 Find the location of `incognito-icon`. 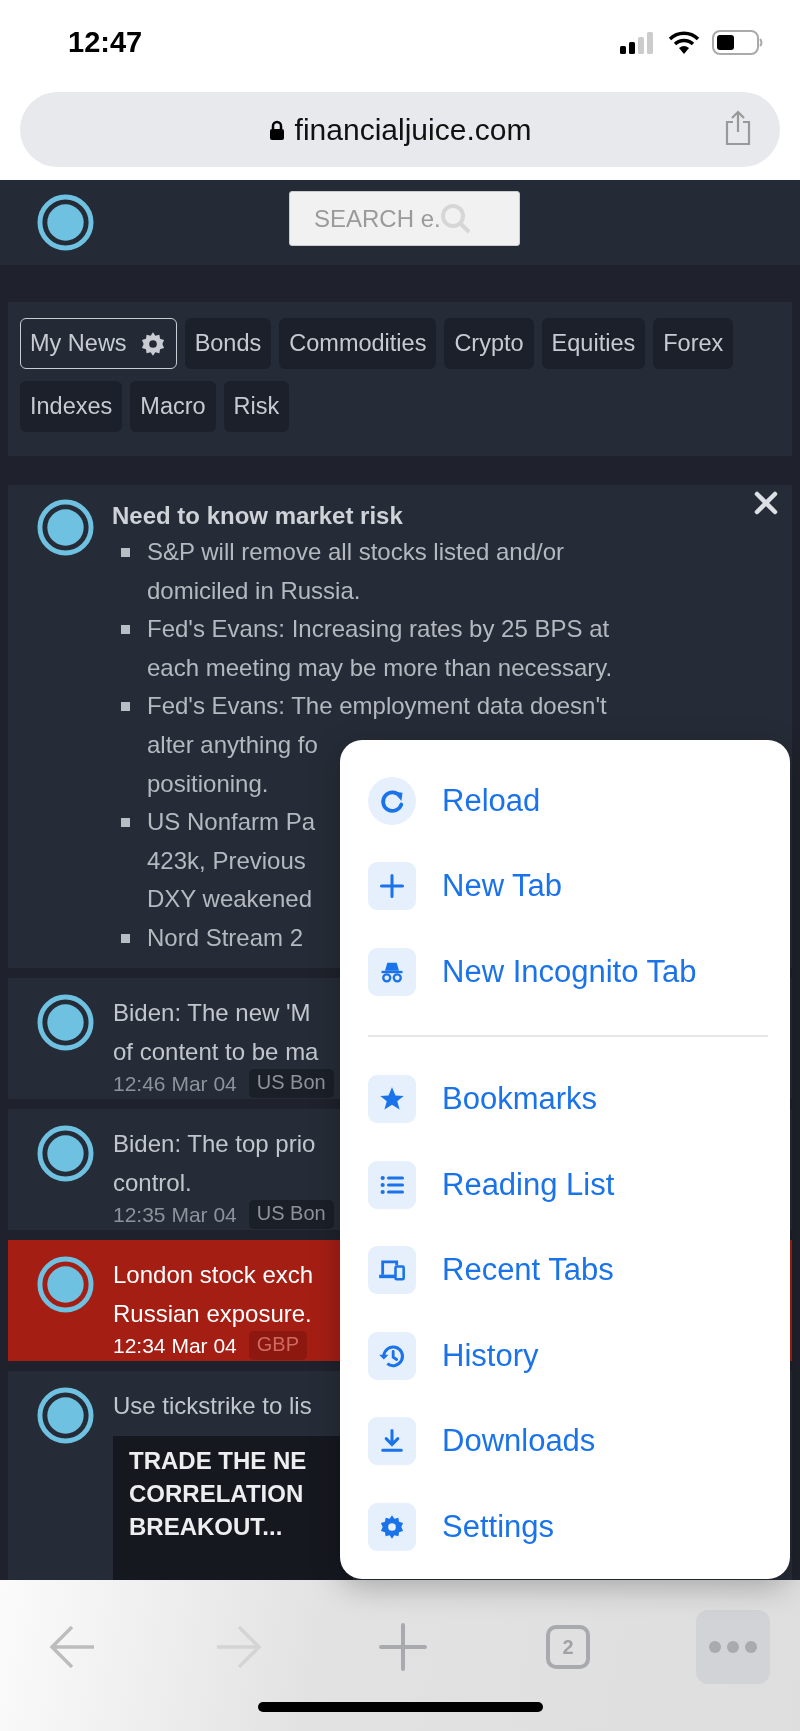

incognito-icon is located at coordinates (392, 971).